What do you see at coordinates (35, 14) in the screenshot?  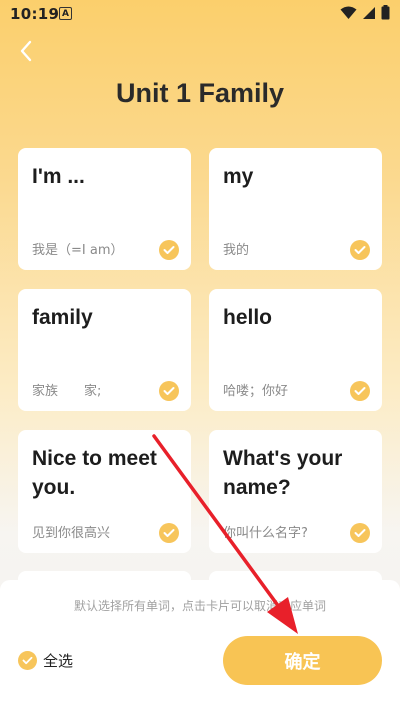 I see `status-time: 10:19` at bounding box center [35, 14].